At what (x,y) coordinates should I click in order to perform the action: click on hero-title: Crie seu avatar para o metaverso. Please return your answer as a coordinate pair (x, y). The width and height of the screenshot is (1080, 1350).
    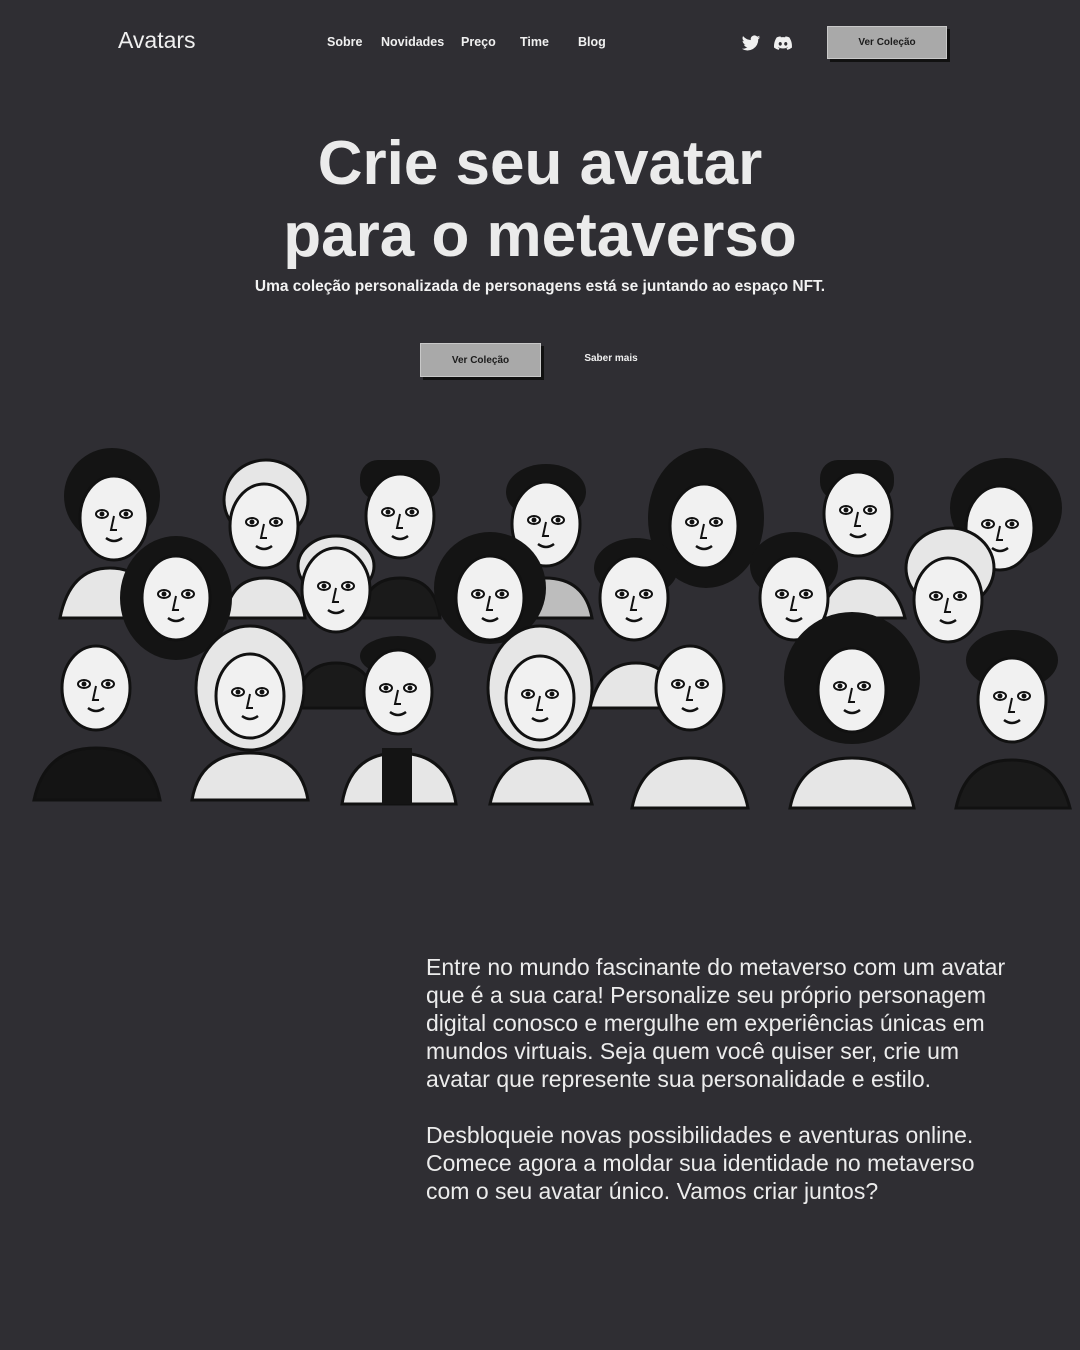
    Looking at the image, I should click on (540, 200).